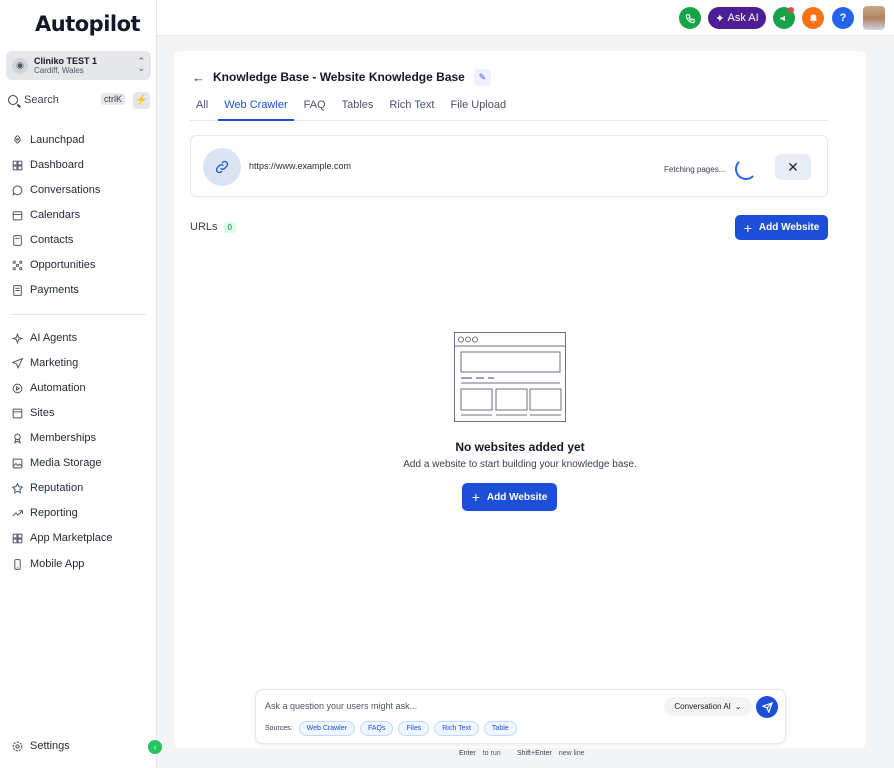  I want to click on source-chip-web-crawler: Web Crawler, so click(326, 728).